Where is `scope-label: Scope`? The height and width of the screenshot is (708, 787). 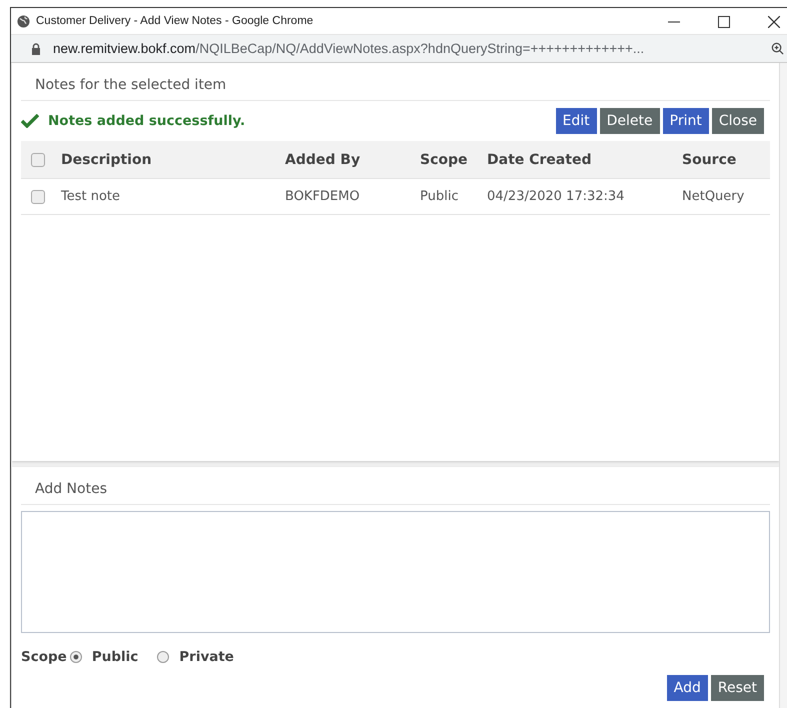
scope-label: Scope is located at coordinates (44, 657).